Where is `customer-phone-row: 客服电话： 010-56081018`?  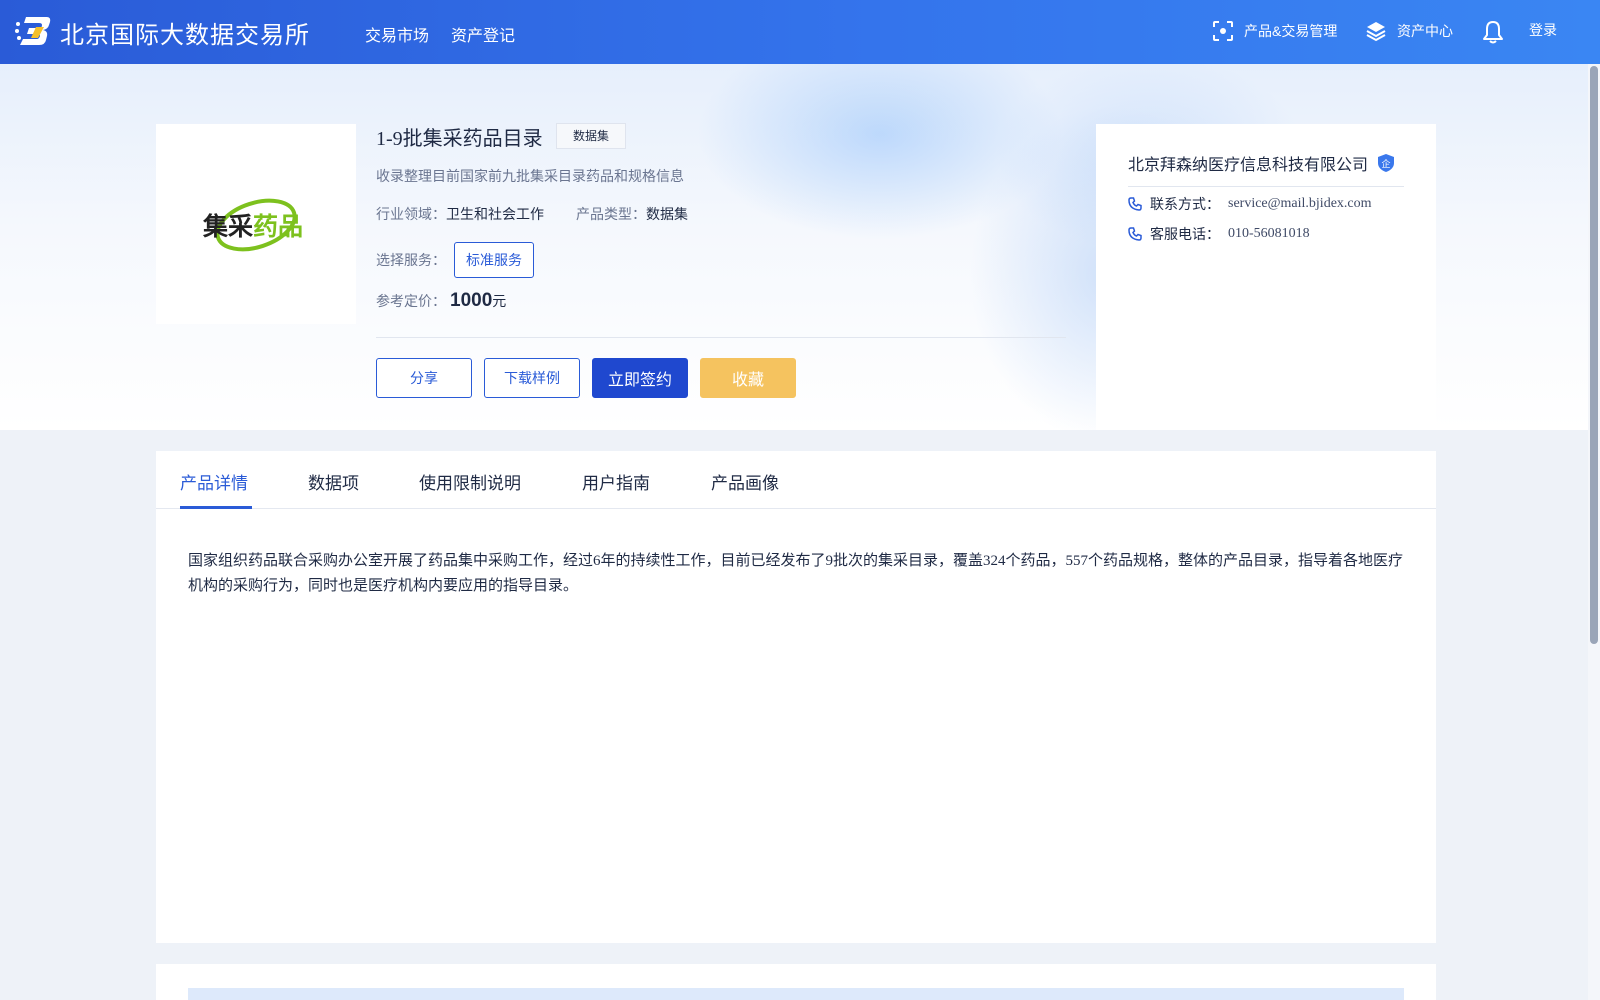 customer-phone-row: 客服电话： 010-56081018 is located at coordinates (1219, 234).